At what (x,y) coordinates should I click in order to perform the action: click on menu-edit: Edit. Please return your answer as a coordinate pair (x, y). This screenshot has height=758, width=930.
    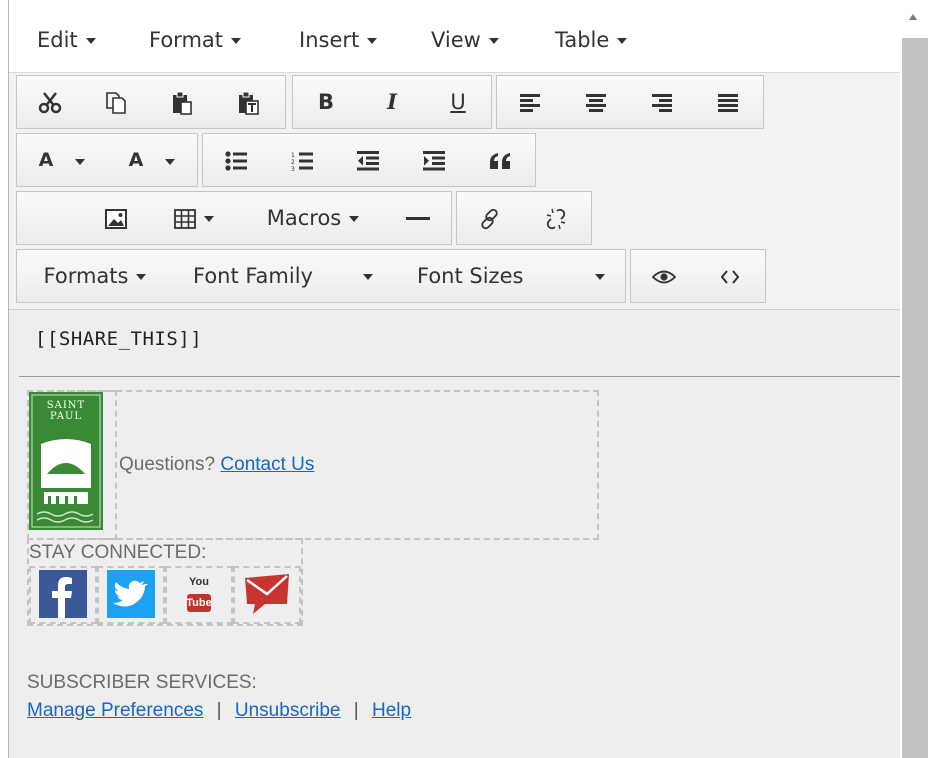
    Looking at the image, I should click on (66, 40).